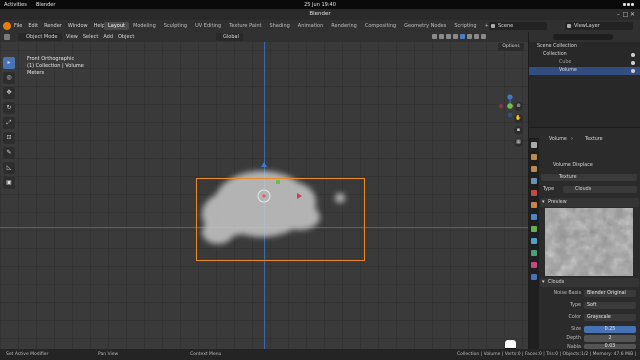 Image resolution: width=640 pixels, height=360 pixels. Describe the element at coordinates (9, 78) in the screenshot. I see `cursor-tool-icon: ◎` at that location.